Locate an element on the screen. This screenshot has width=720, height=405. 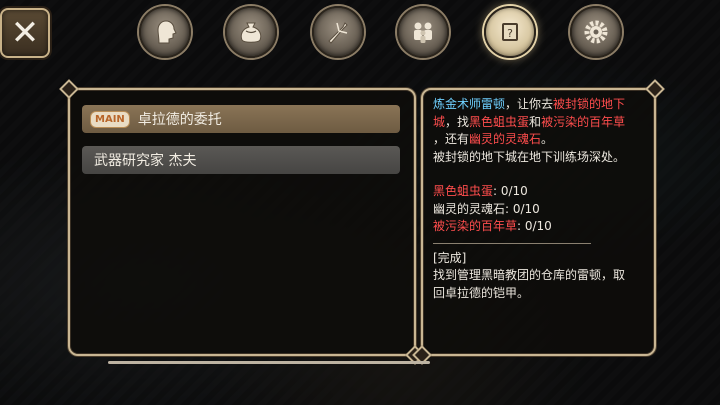
quest-scroll-icon: ? is located at coordinates (510, 32).